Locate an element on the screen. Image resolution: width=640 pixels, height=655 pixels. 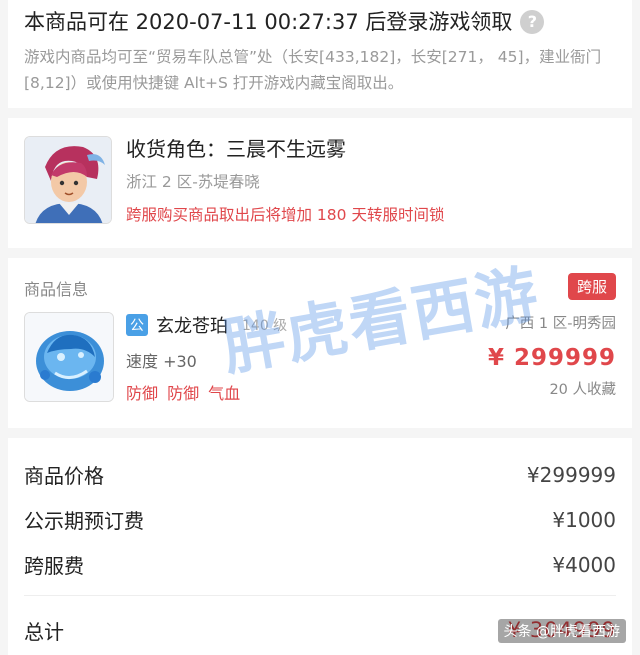
notice-title-row: 本商品可在 2020-07-11 00:27:37 后登录游戏领取 ? is located at coordinates (320, 22).